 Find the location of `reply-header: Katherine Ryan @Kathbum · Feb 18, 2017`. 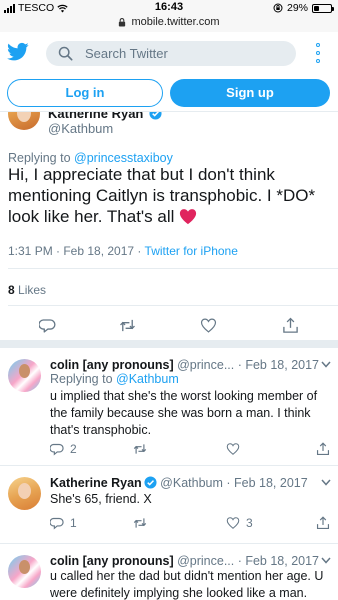

reply-header: Katherine Ryan @Kathbum · Feb 18, 2017 is located at coordinates (179, 483).